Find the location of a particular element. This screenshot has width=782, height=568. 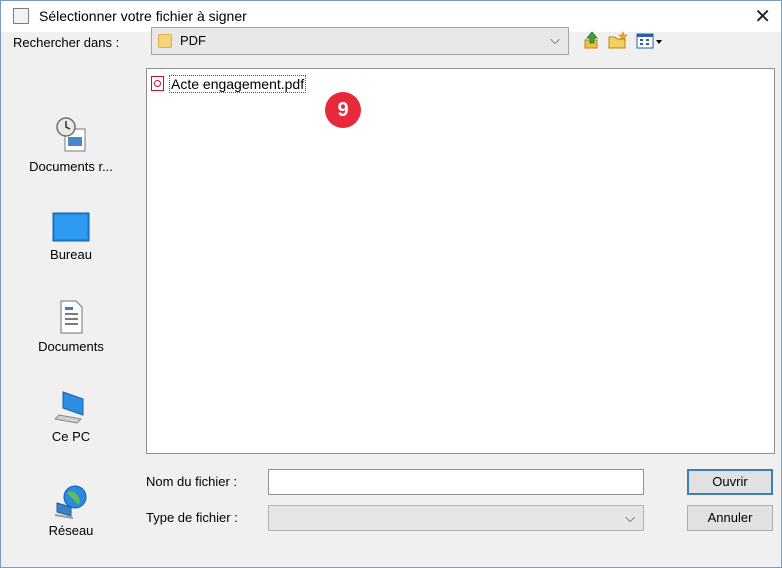

step-badge: 9 is located at coordinates (343, 110).